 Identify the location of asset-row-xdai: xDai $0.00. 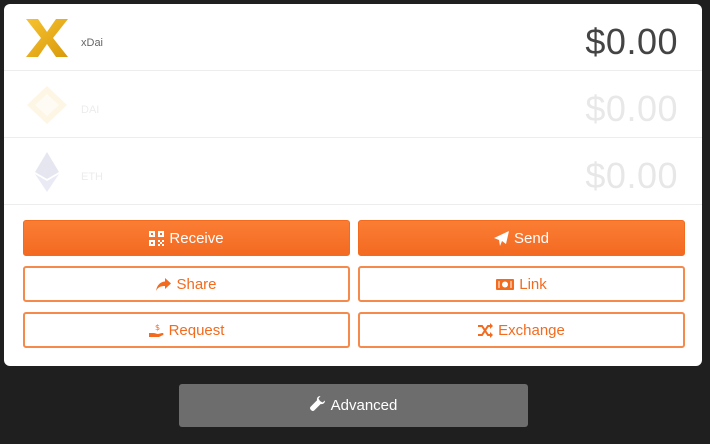
(353, 37).